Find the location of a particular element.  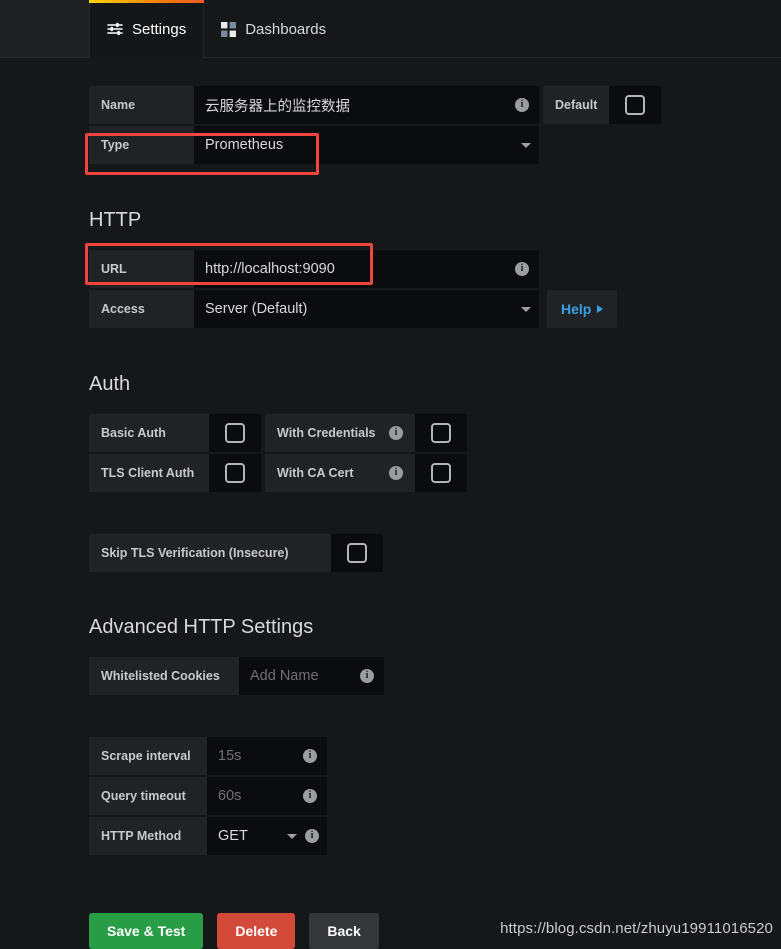

whitelisted-cookies-input: Add Name i is located at coordinates (311, 676).